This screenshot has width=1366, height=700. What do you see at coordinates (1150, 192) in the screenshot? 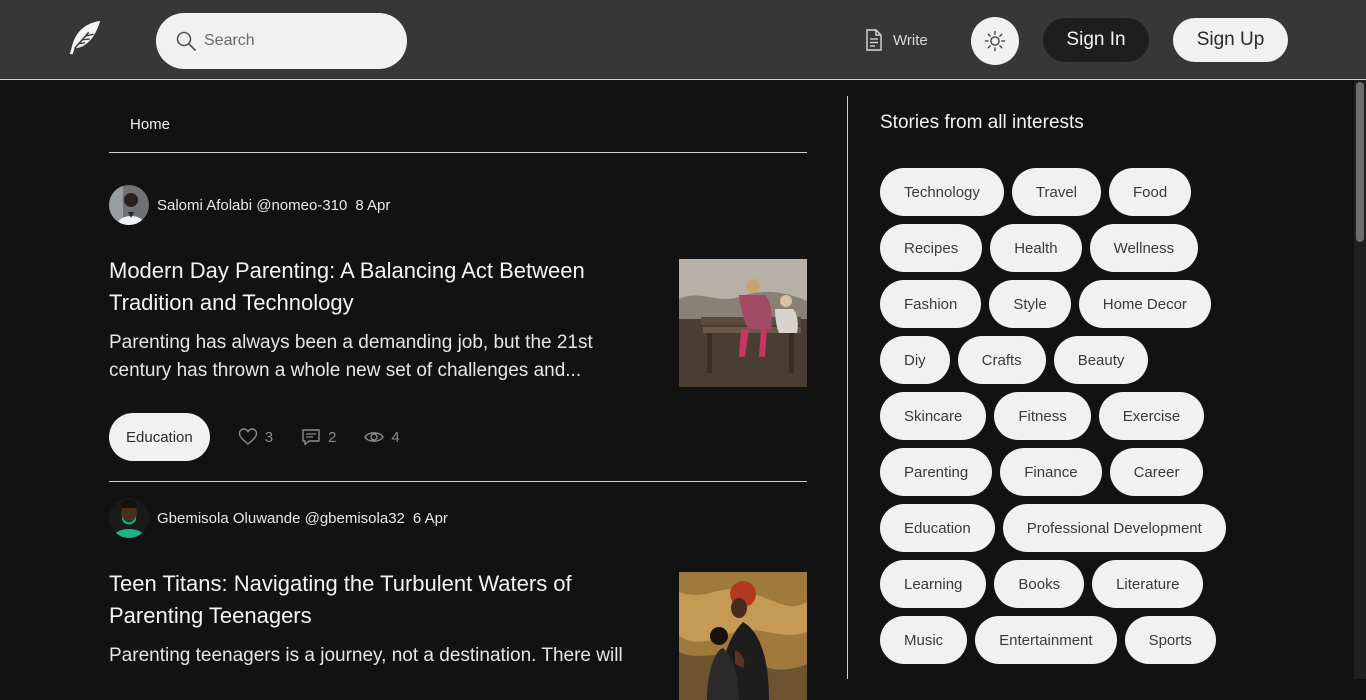
I see `interest-chip: Food` at bounding box center [1150, 192].